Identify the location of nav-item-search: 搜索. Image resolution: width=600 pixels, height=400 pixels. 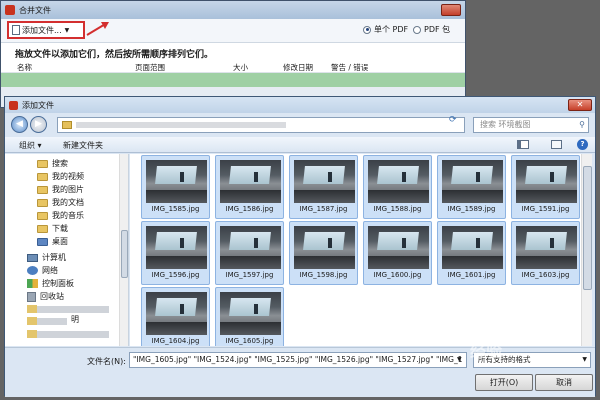
(52, 163).